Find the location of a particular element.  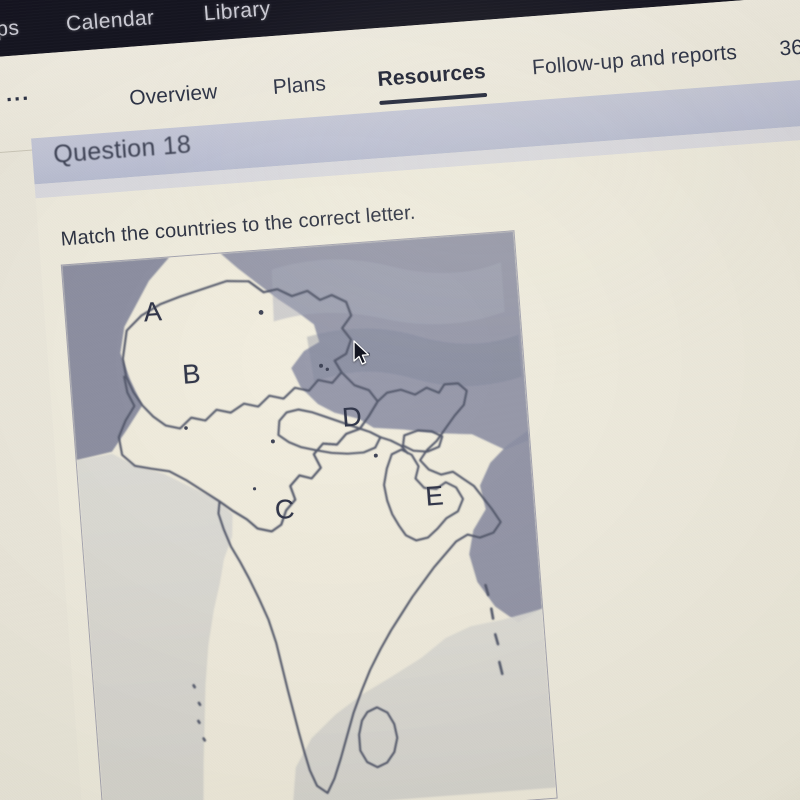

tab-plans: Plans is located at coordinates (299, 86).